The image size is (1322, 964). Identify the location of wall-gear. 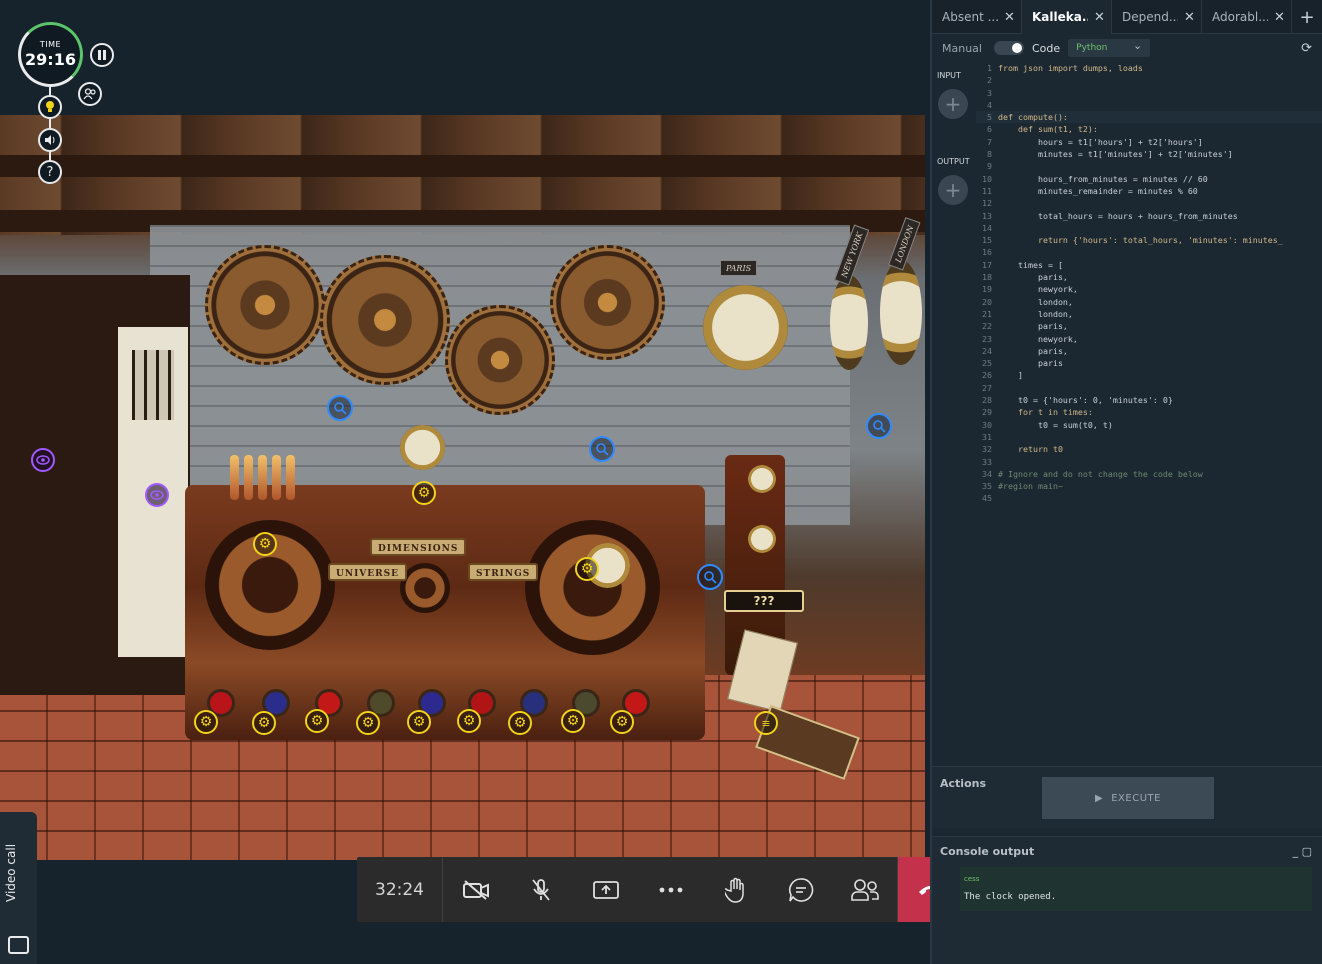
(500, 360).